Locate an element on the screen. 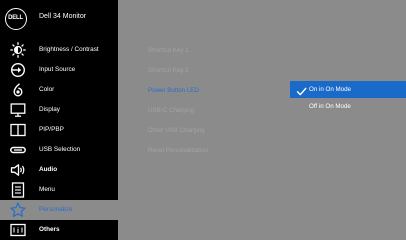 The image size is (406, 240). menu-item-label: Others is located at coordinates (49, 229).